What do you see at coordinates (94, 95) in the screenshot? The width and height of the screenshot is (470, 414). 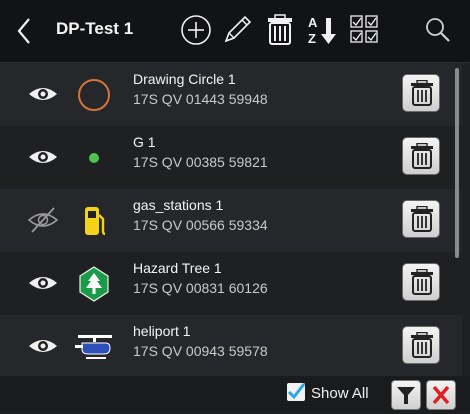 I see `orange-circle-outline-icon` at bounding box center [94, 95].